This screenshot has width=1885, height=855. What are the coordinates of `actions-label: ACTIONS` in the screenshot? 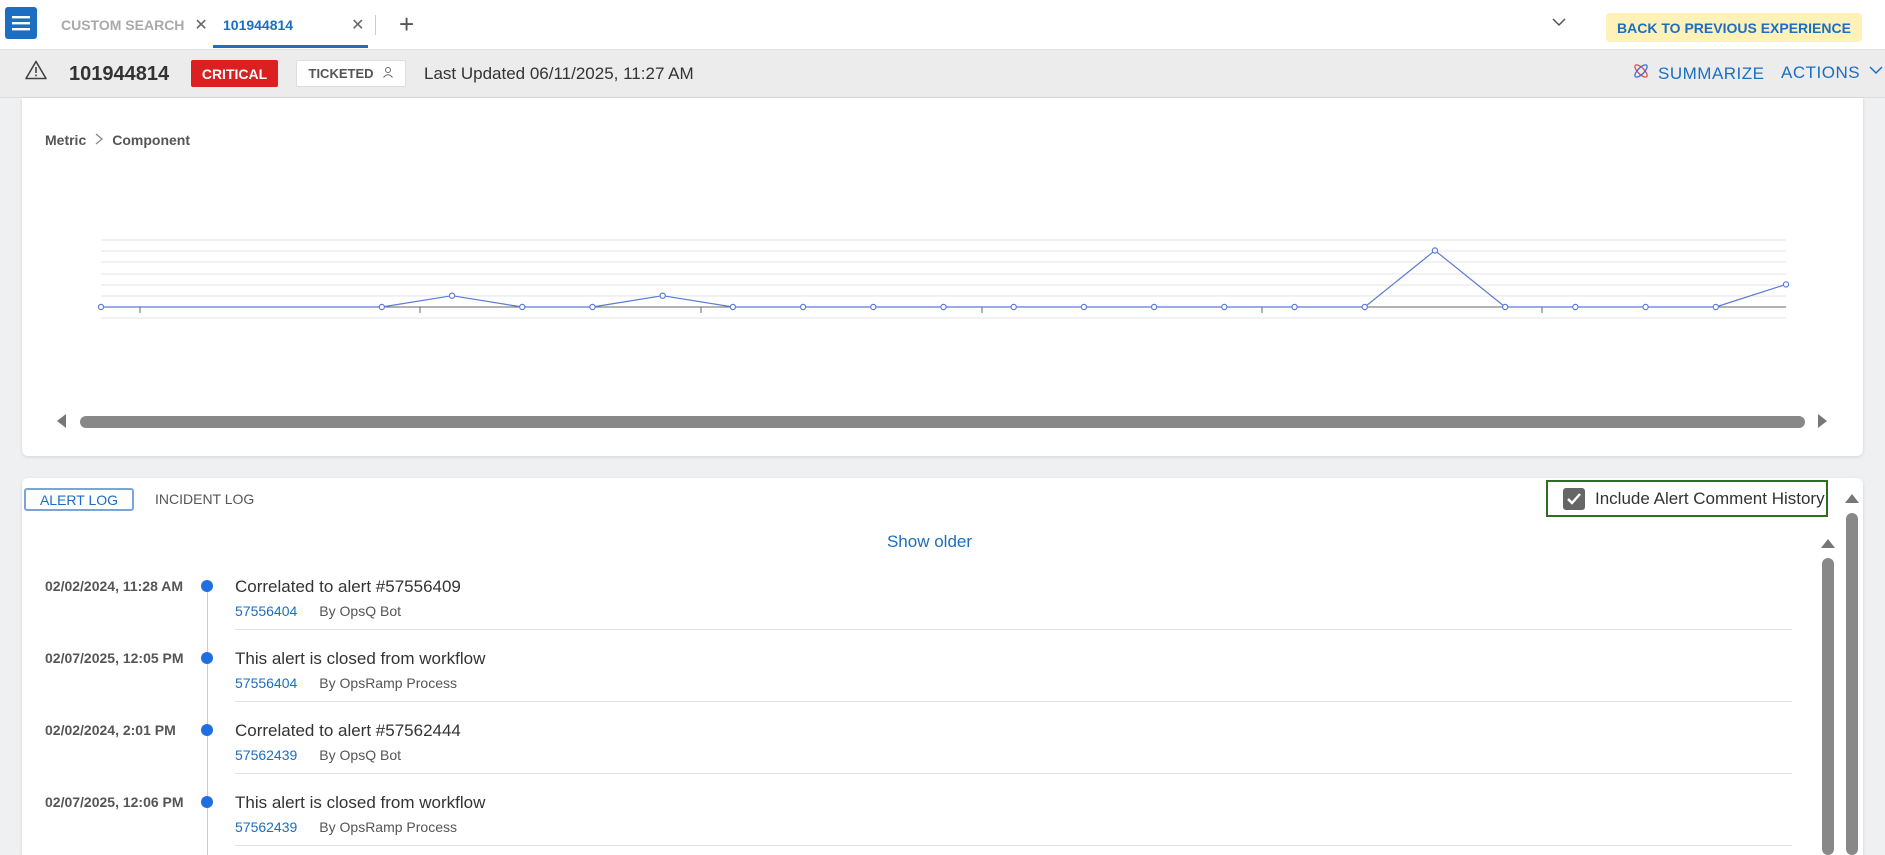 It's located at (1821, 72).